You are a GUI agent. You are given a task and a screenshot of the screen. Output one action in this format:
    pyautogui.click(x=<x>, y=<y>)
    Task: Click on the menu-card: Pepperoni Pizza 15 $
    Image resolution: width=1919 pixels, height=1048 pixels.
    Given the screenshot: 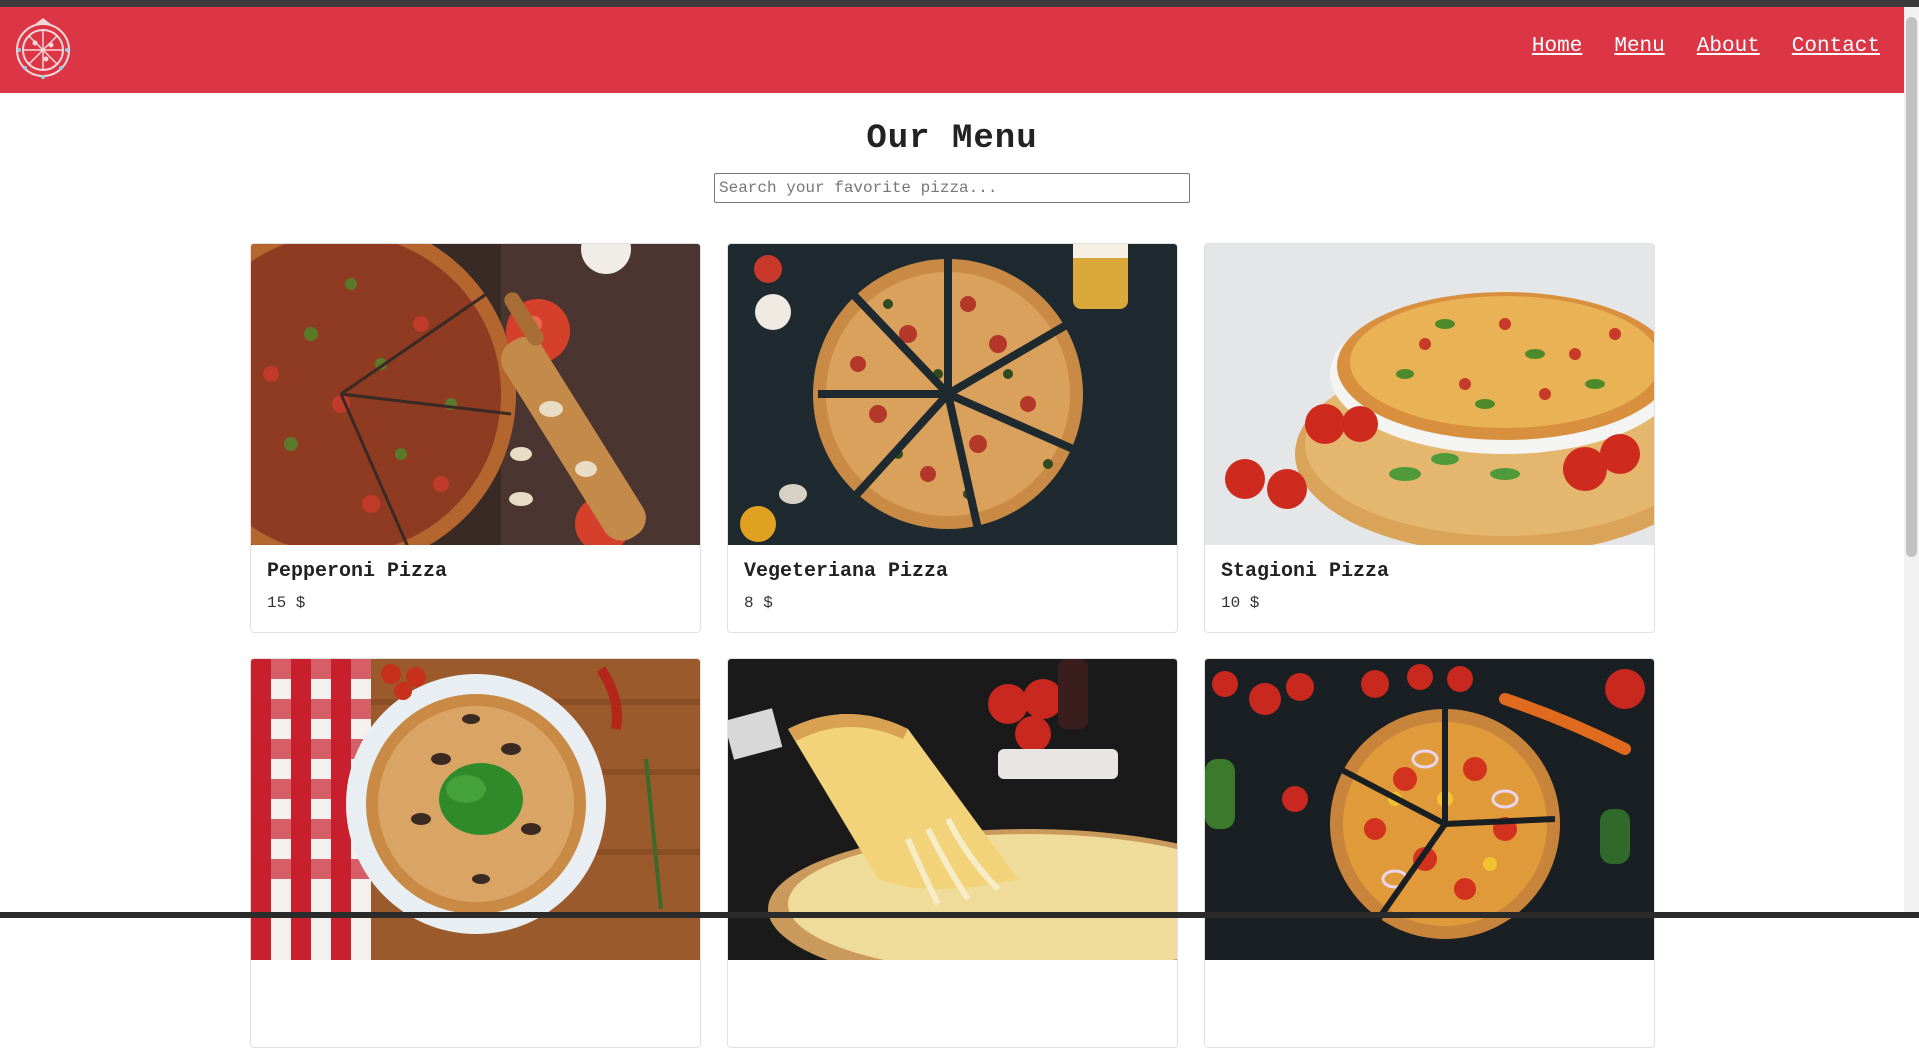 What is the action you would take?
    pyautogui.click(x=475, y=438)
    